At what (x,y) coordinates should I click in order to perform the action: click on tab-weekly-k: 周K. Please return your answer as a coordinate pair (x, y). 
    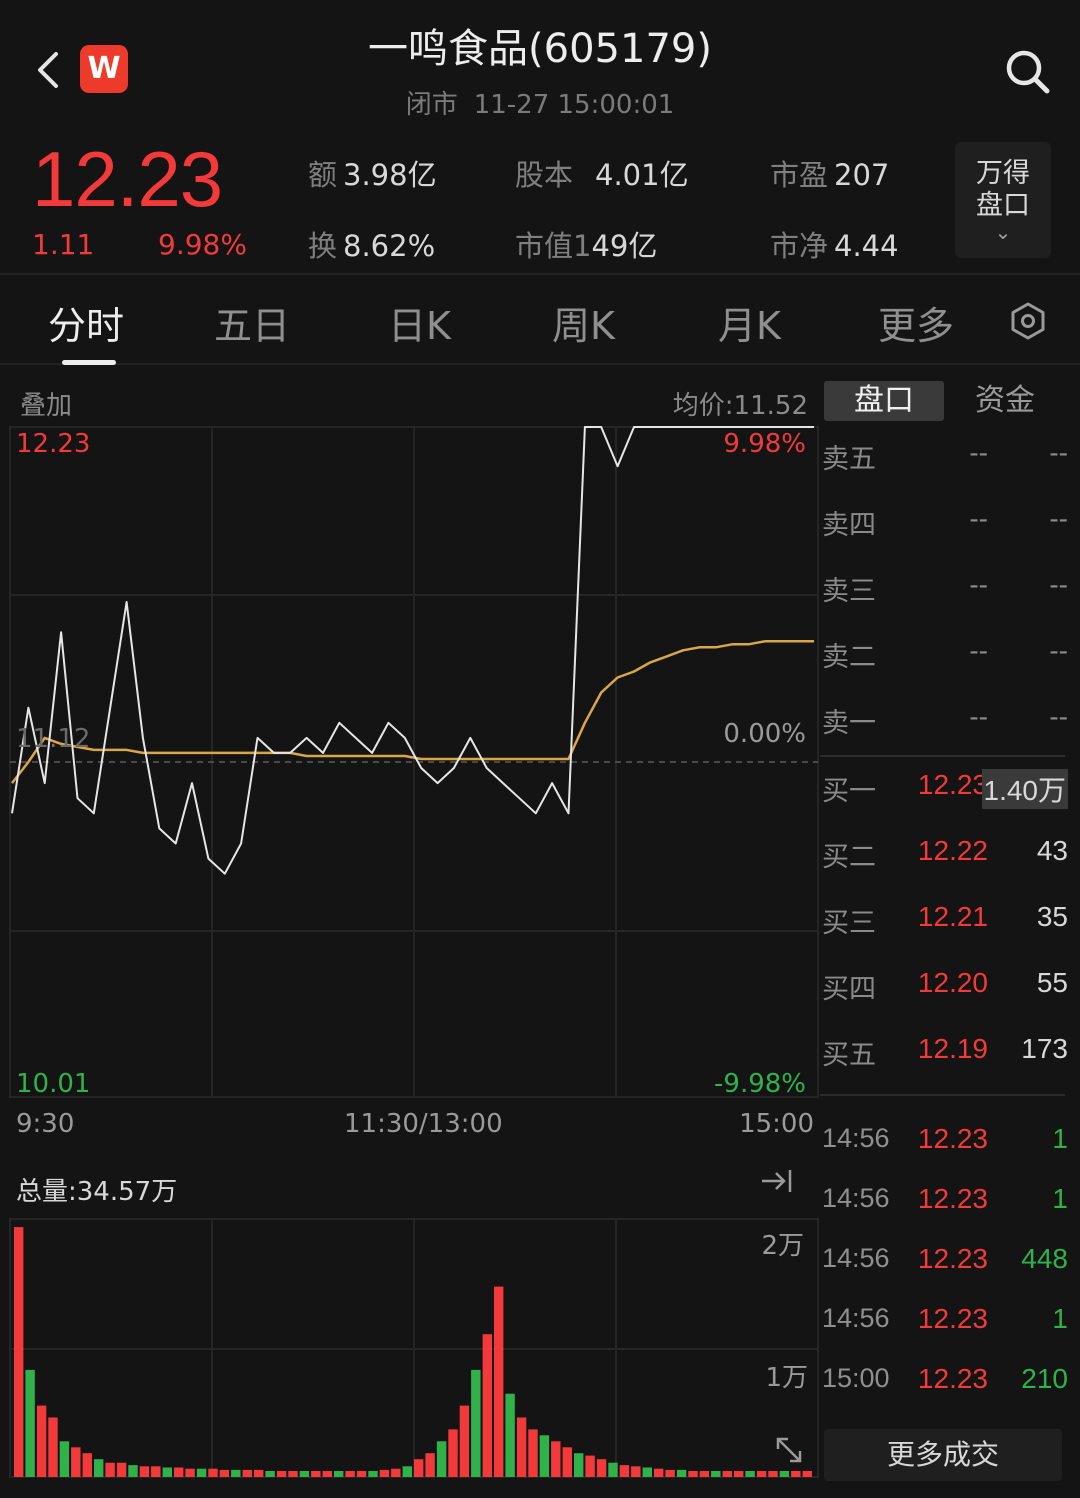
    Looking at the image, I should click on (583, 322).